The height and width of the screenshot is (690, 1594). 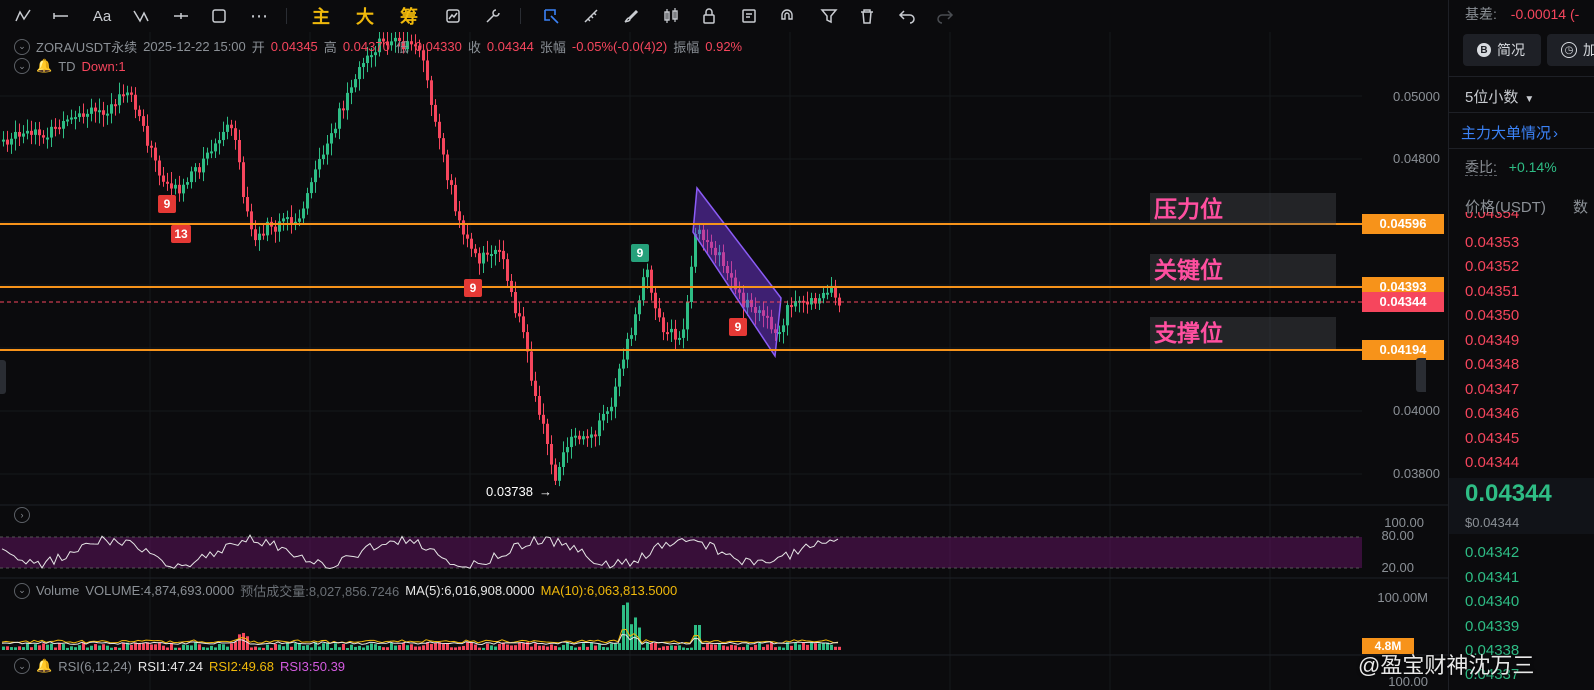 I want to click on indicator-icon, so click(x=453, y=16).